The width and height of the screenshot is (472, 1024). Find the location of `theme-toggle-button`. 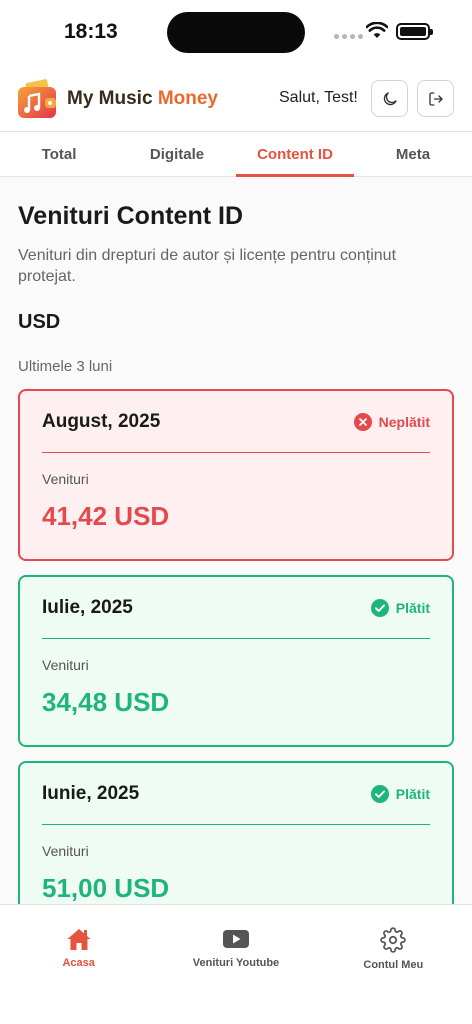

theme-toggle-button is located at coordinates (389, 98).